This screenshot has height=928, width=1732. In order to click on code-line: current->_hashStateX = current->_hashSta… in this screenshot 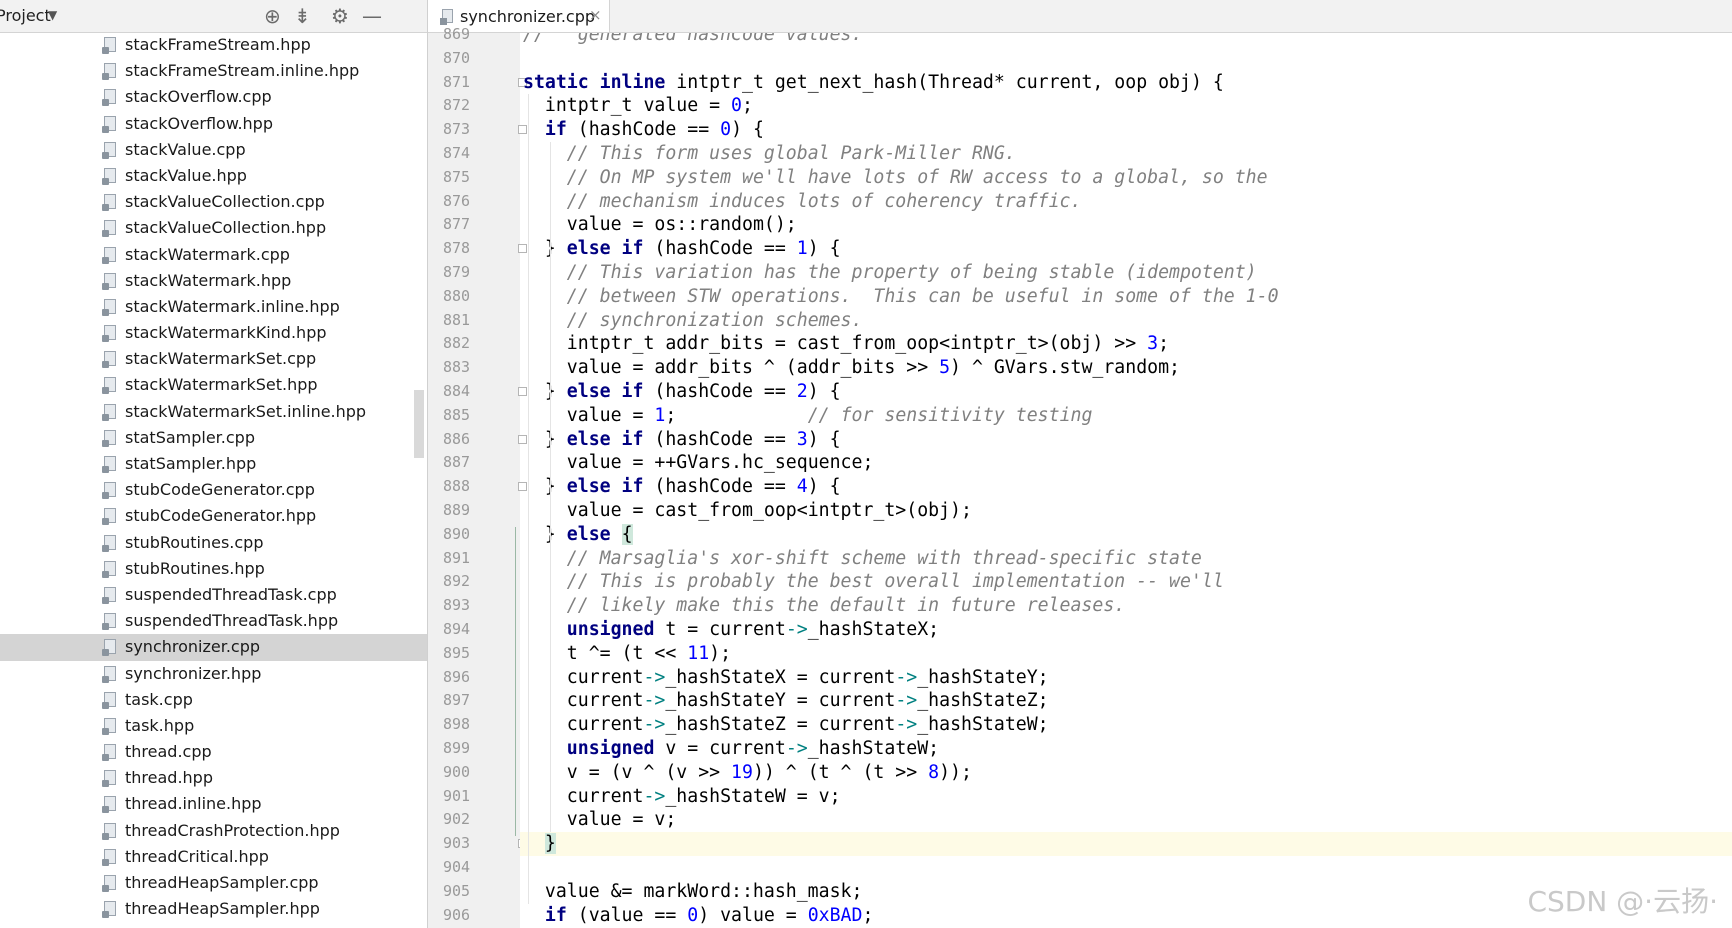, I will do `click(1126, 678)`.